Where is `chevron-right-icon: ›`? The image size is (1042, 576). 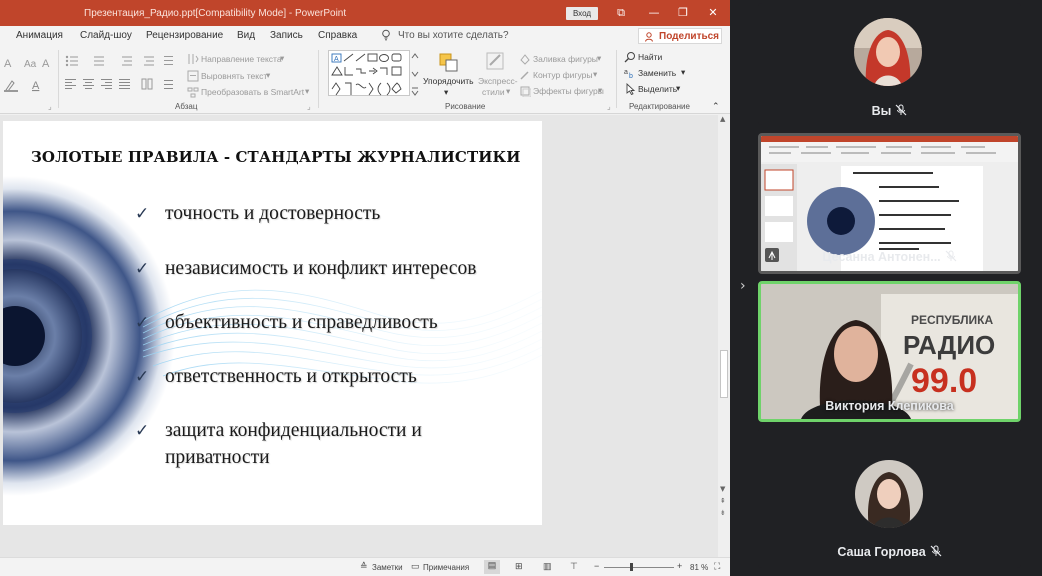
chevron-right-icon: › is located at coordinates (743, 286).